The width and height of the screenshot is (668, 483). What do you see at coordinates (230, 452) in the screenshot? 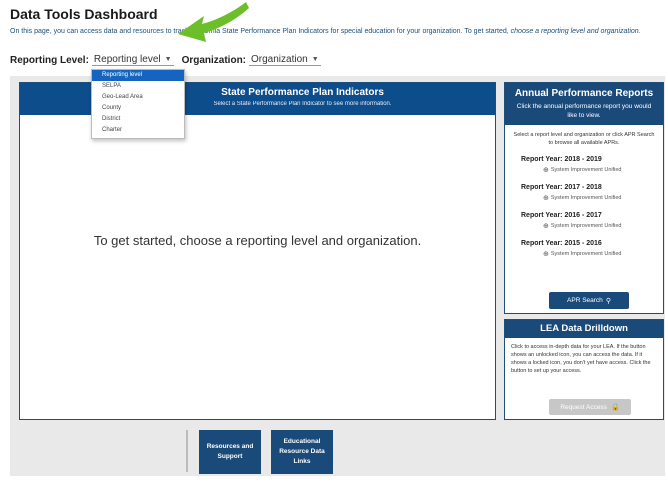
I see `resources-support-button: Resources and Support` at bounding box center [230, 452].